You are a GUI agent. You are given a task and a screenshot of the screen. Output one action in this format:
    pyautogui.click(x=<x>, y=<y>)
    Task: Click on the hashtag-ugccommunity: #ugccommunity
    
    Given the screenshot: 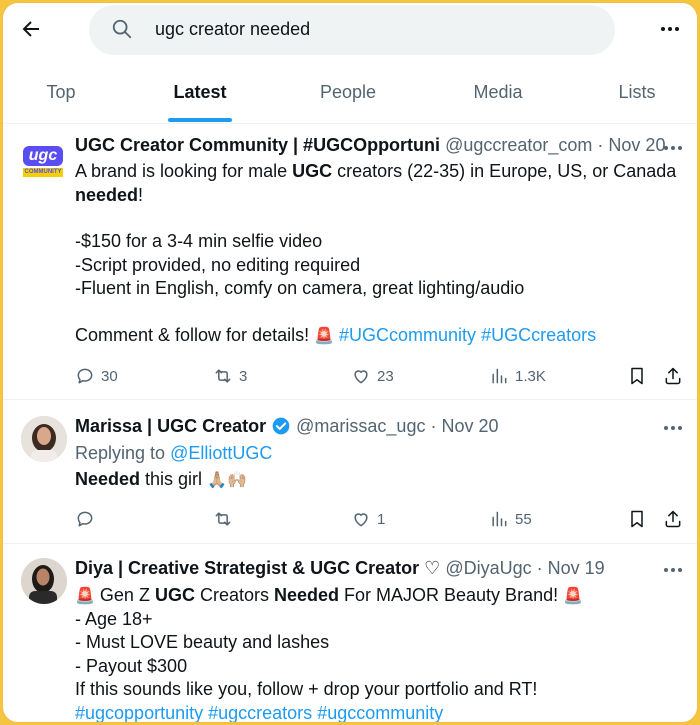 What is the action you would take?
    pyautogui.click(x=380, y=712)
    